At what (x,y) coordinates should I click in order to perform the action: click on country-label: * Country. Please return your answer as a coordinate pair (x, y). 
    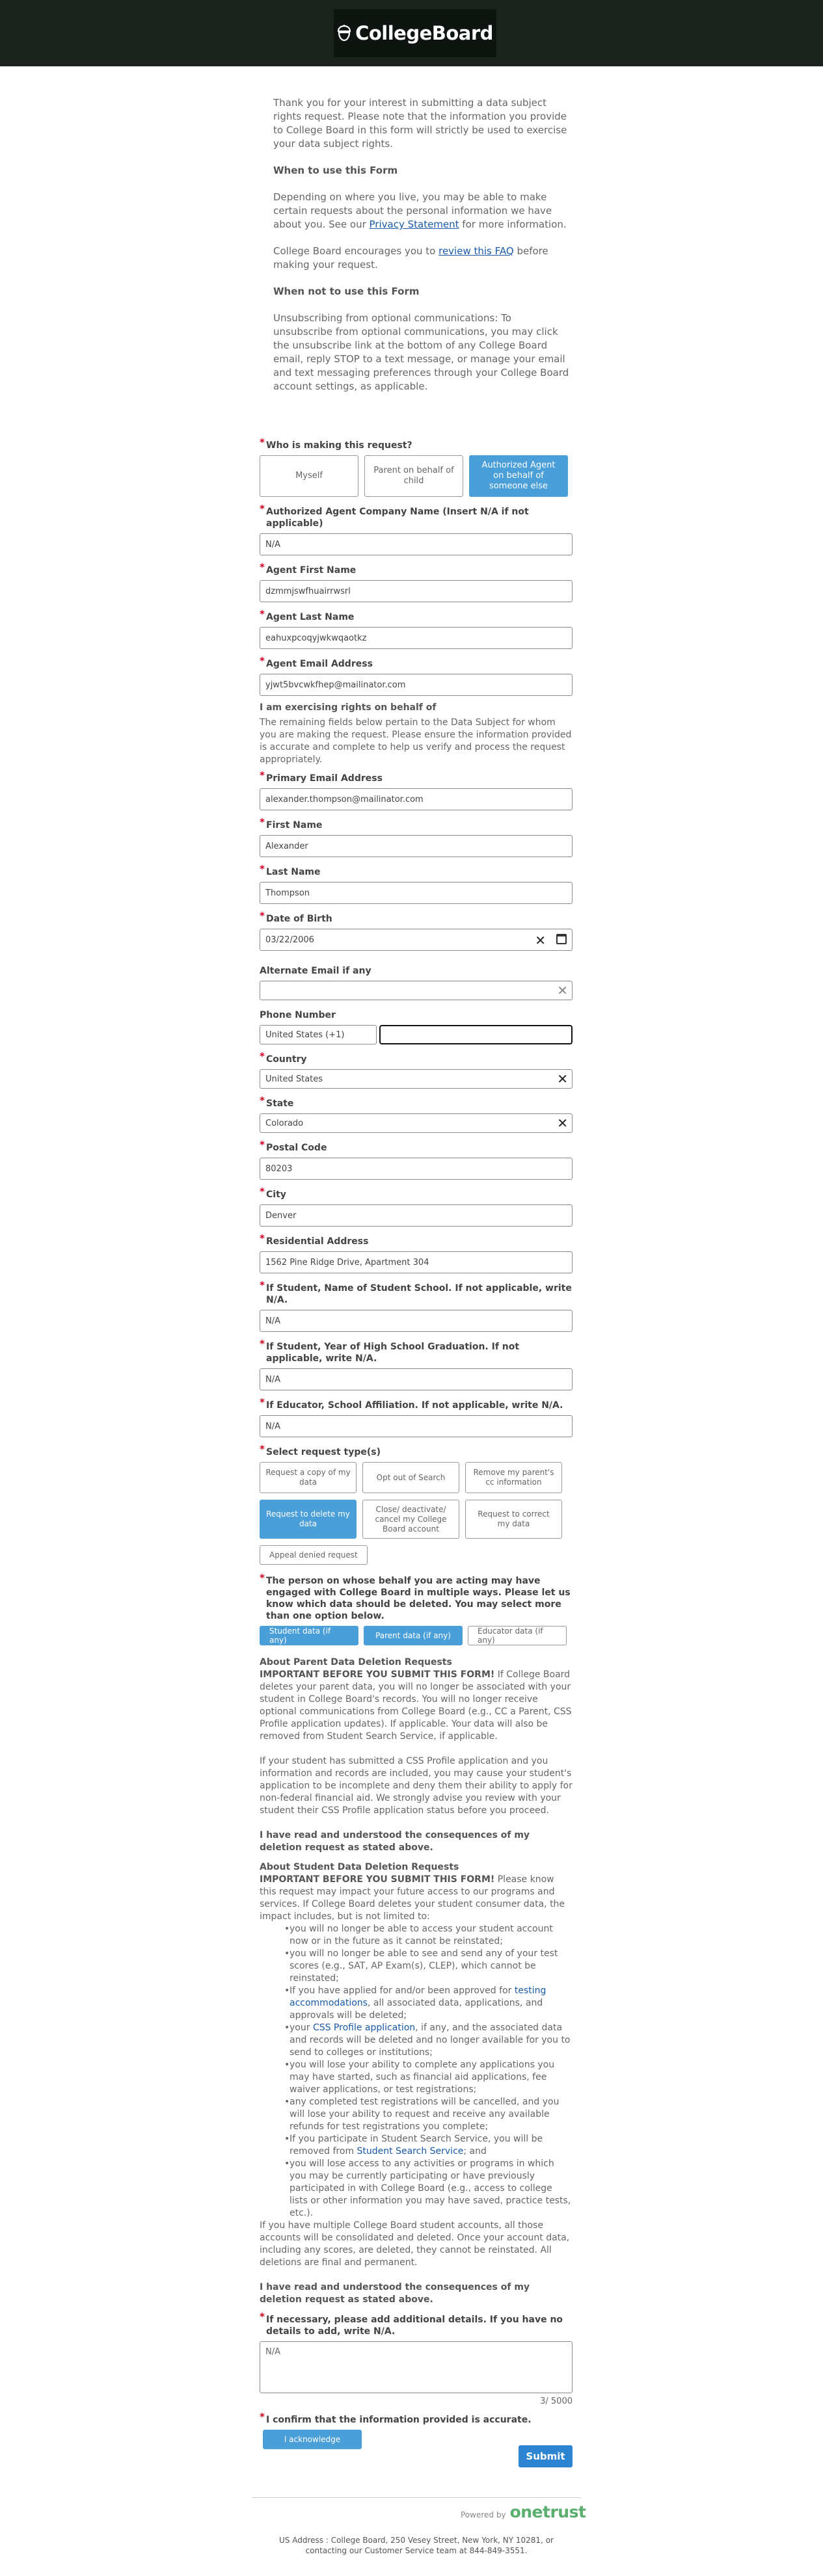
    Looking at the image, I should click on (283, 1057).